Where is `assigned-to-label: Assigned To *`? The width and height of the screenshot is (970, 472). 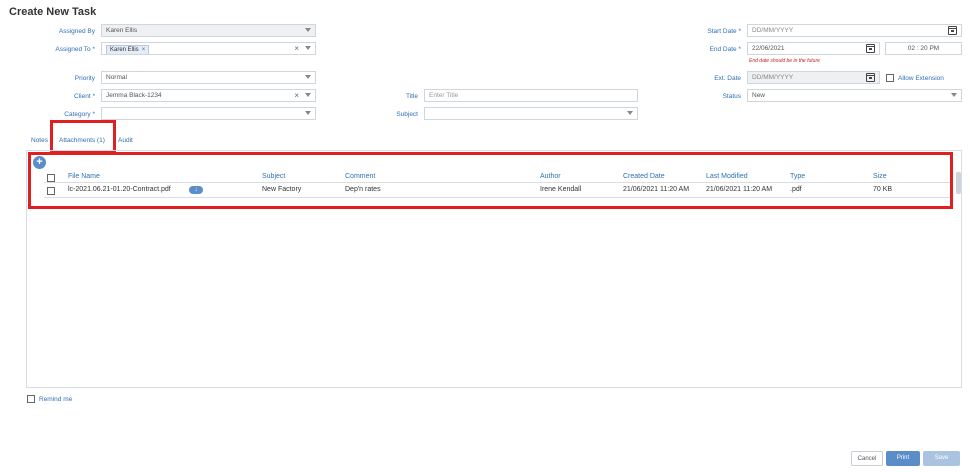 assigned-to-label: Assigned To * is located at coordinates (75, 49).